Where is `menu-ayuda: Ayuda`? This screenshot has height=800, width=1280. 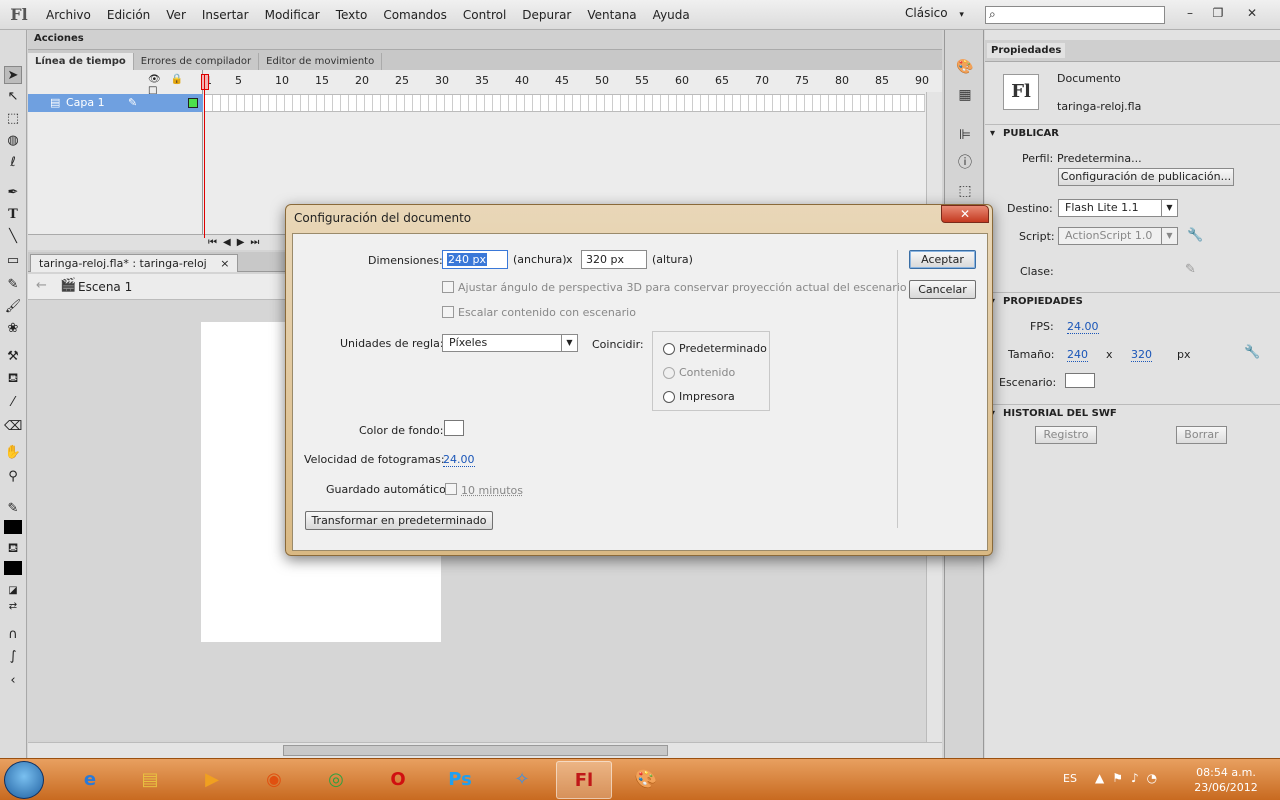 menu-ayuda: Ayuda is located at coordinates (671, 15).